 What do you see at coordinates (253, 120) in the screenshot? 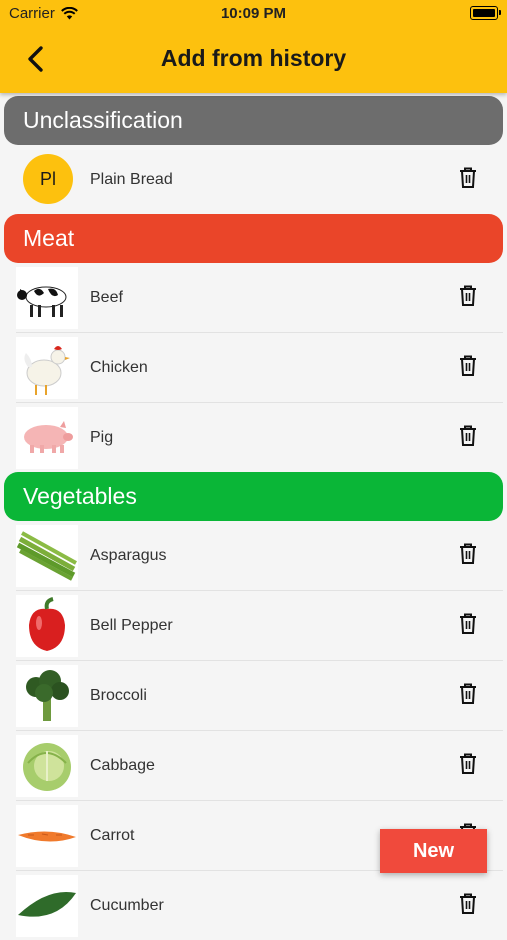
I see `section-header-unclassification: Unclassification` at bounding box center [253, 120].